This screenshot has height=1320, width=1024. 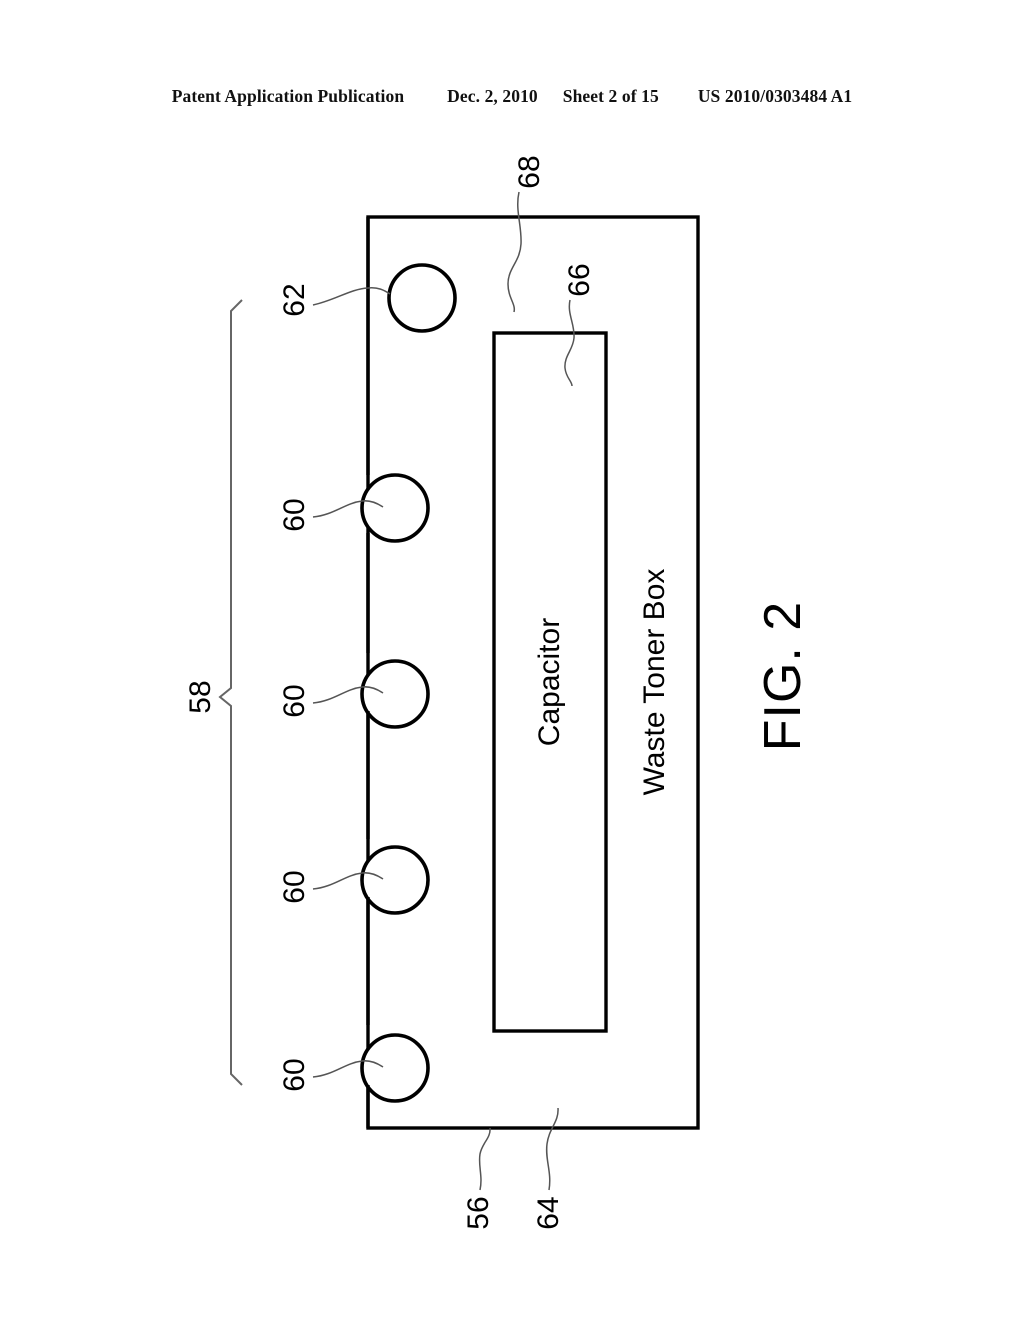 What do you see at coordinates (294, 300) in the screenshot?
I see `reference-numeral-62: 62` at bounding box center [294, 300].